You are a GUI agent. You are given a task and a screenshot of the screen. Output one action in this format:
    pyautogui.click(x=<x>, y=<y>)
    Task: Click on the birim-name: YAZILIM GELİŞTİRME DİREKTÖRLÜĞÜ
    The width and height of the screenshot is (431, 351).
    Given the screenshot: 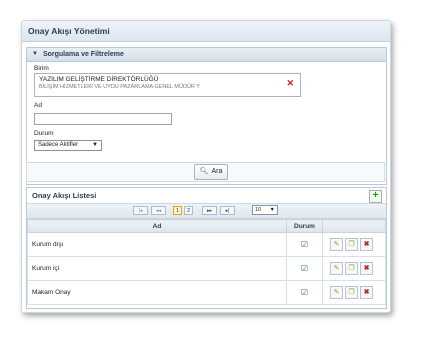 What is the action you would take?
    pyautogui.click(x=99, y=79)
    